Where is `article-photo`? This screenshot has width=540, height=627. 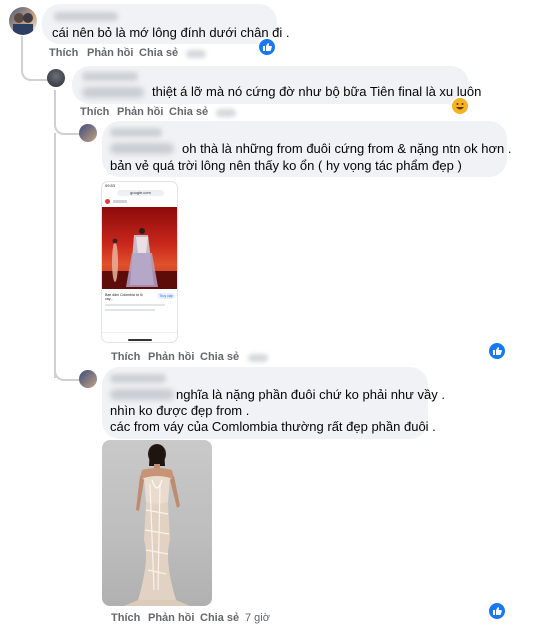
article-photo is located at coordinates (139, 248).